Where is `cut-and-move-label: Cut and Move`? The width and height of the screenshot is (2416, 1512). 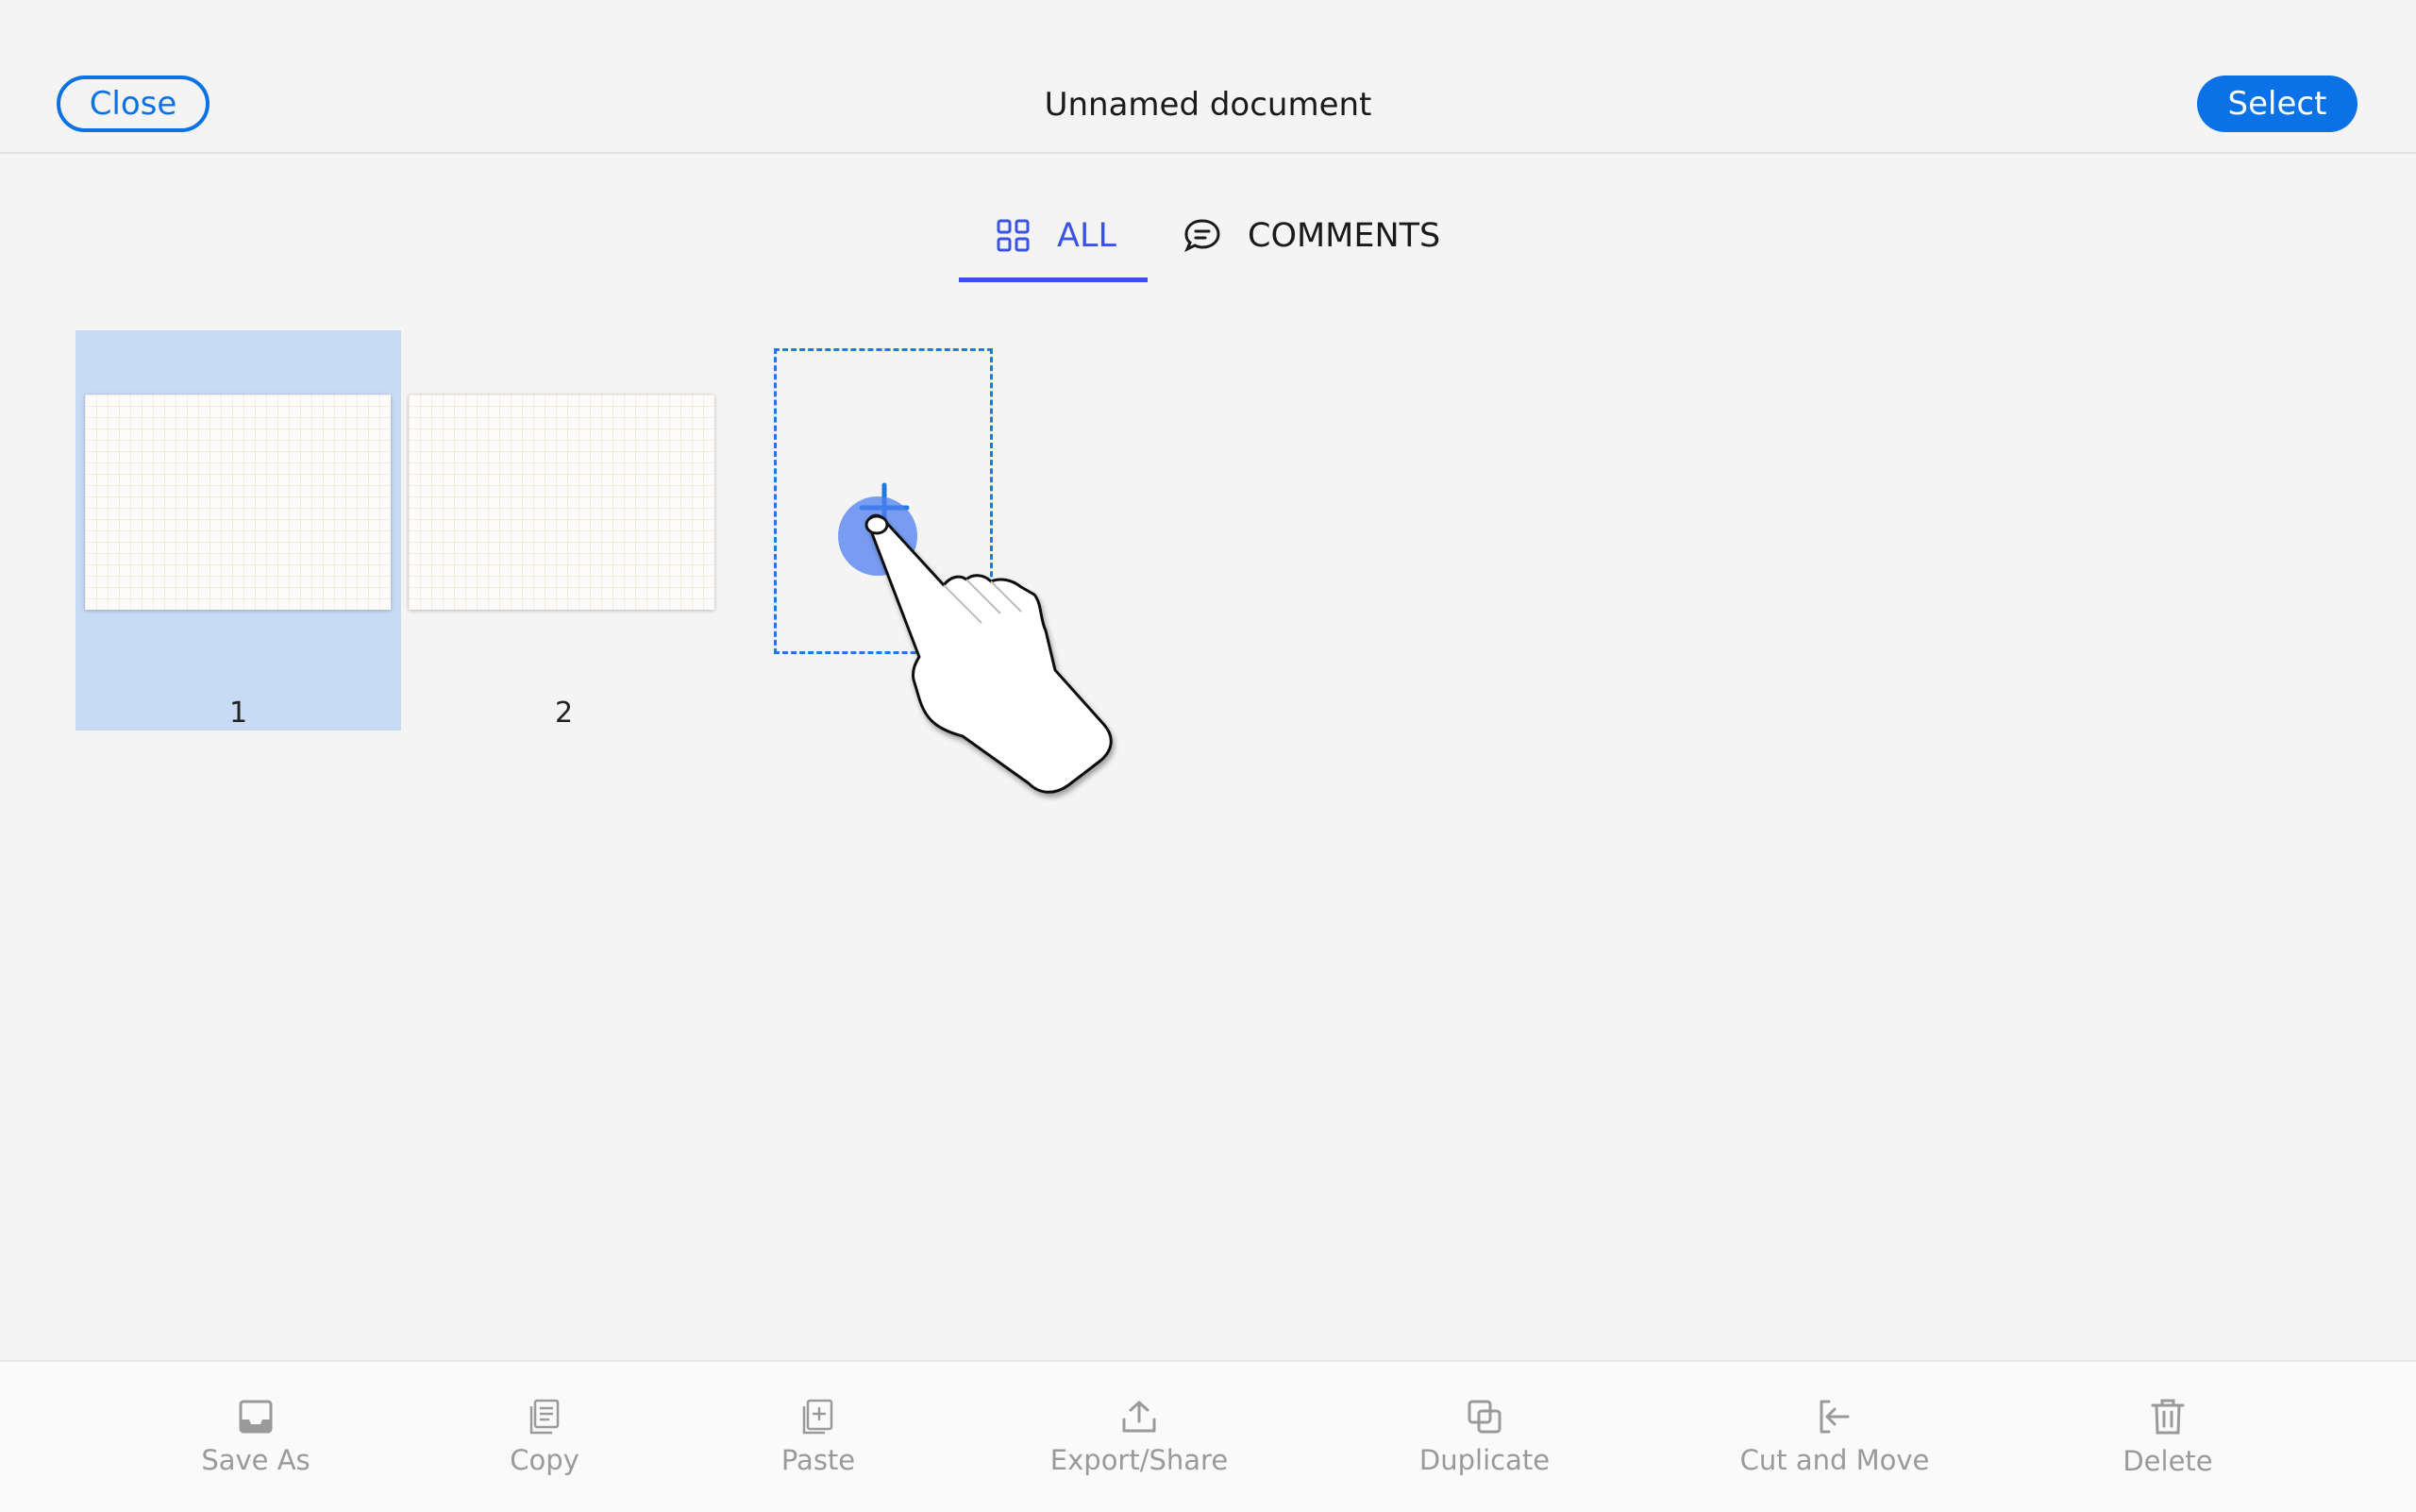
cut-and-move-label: Cut and Move is located at coordinates (1835, 1459).